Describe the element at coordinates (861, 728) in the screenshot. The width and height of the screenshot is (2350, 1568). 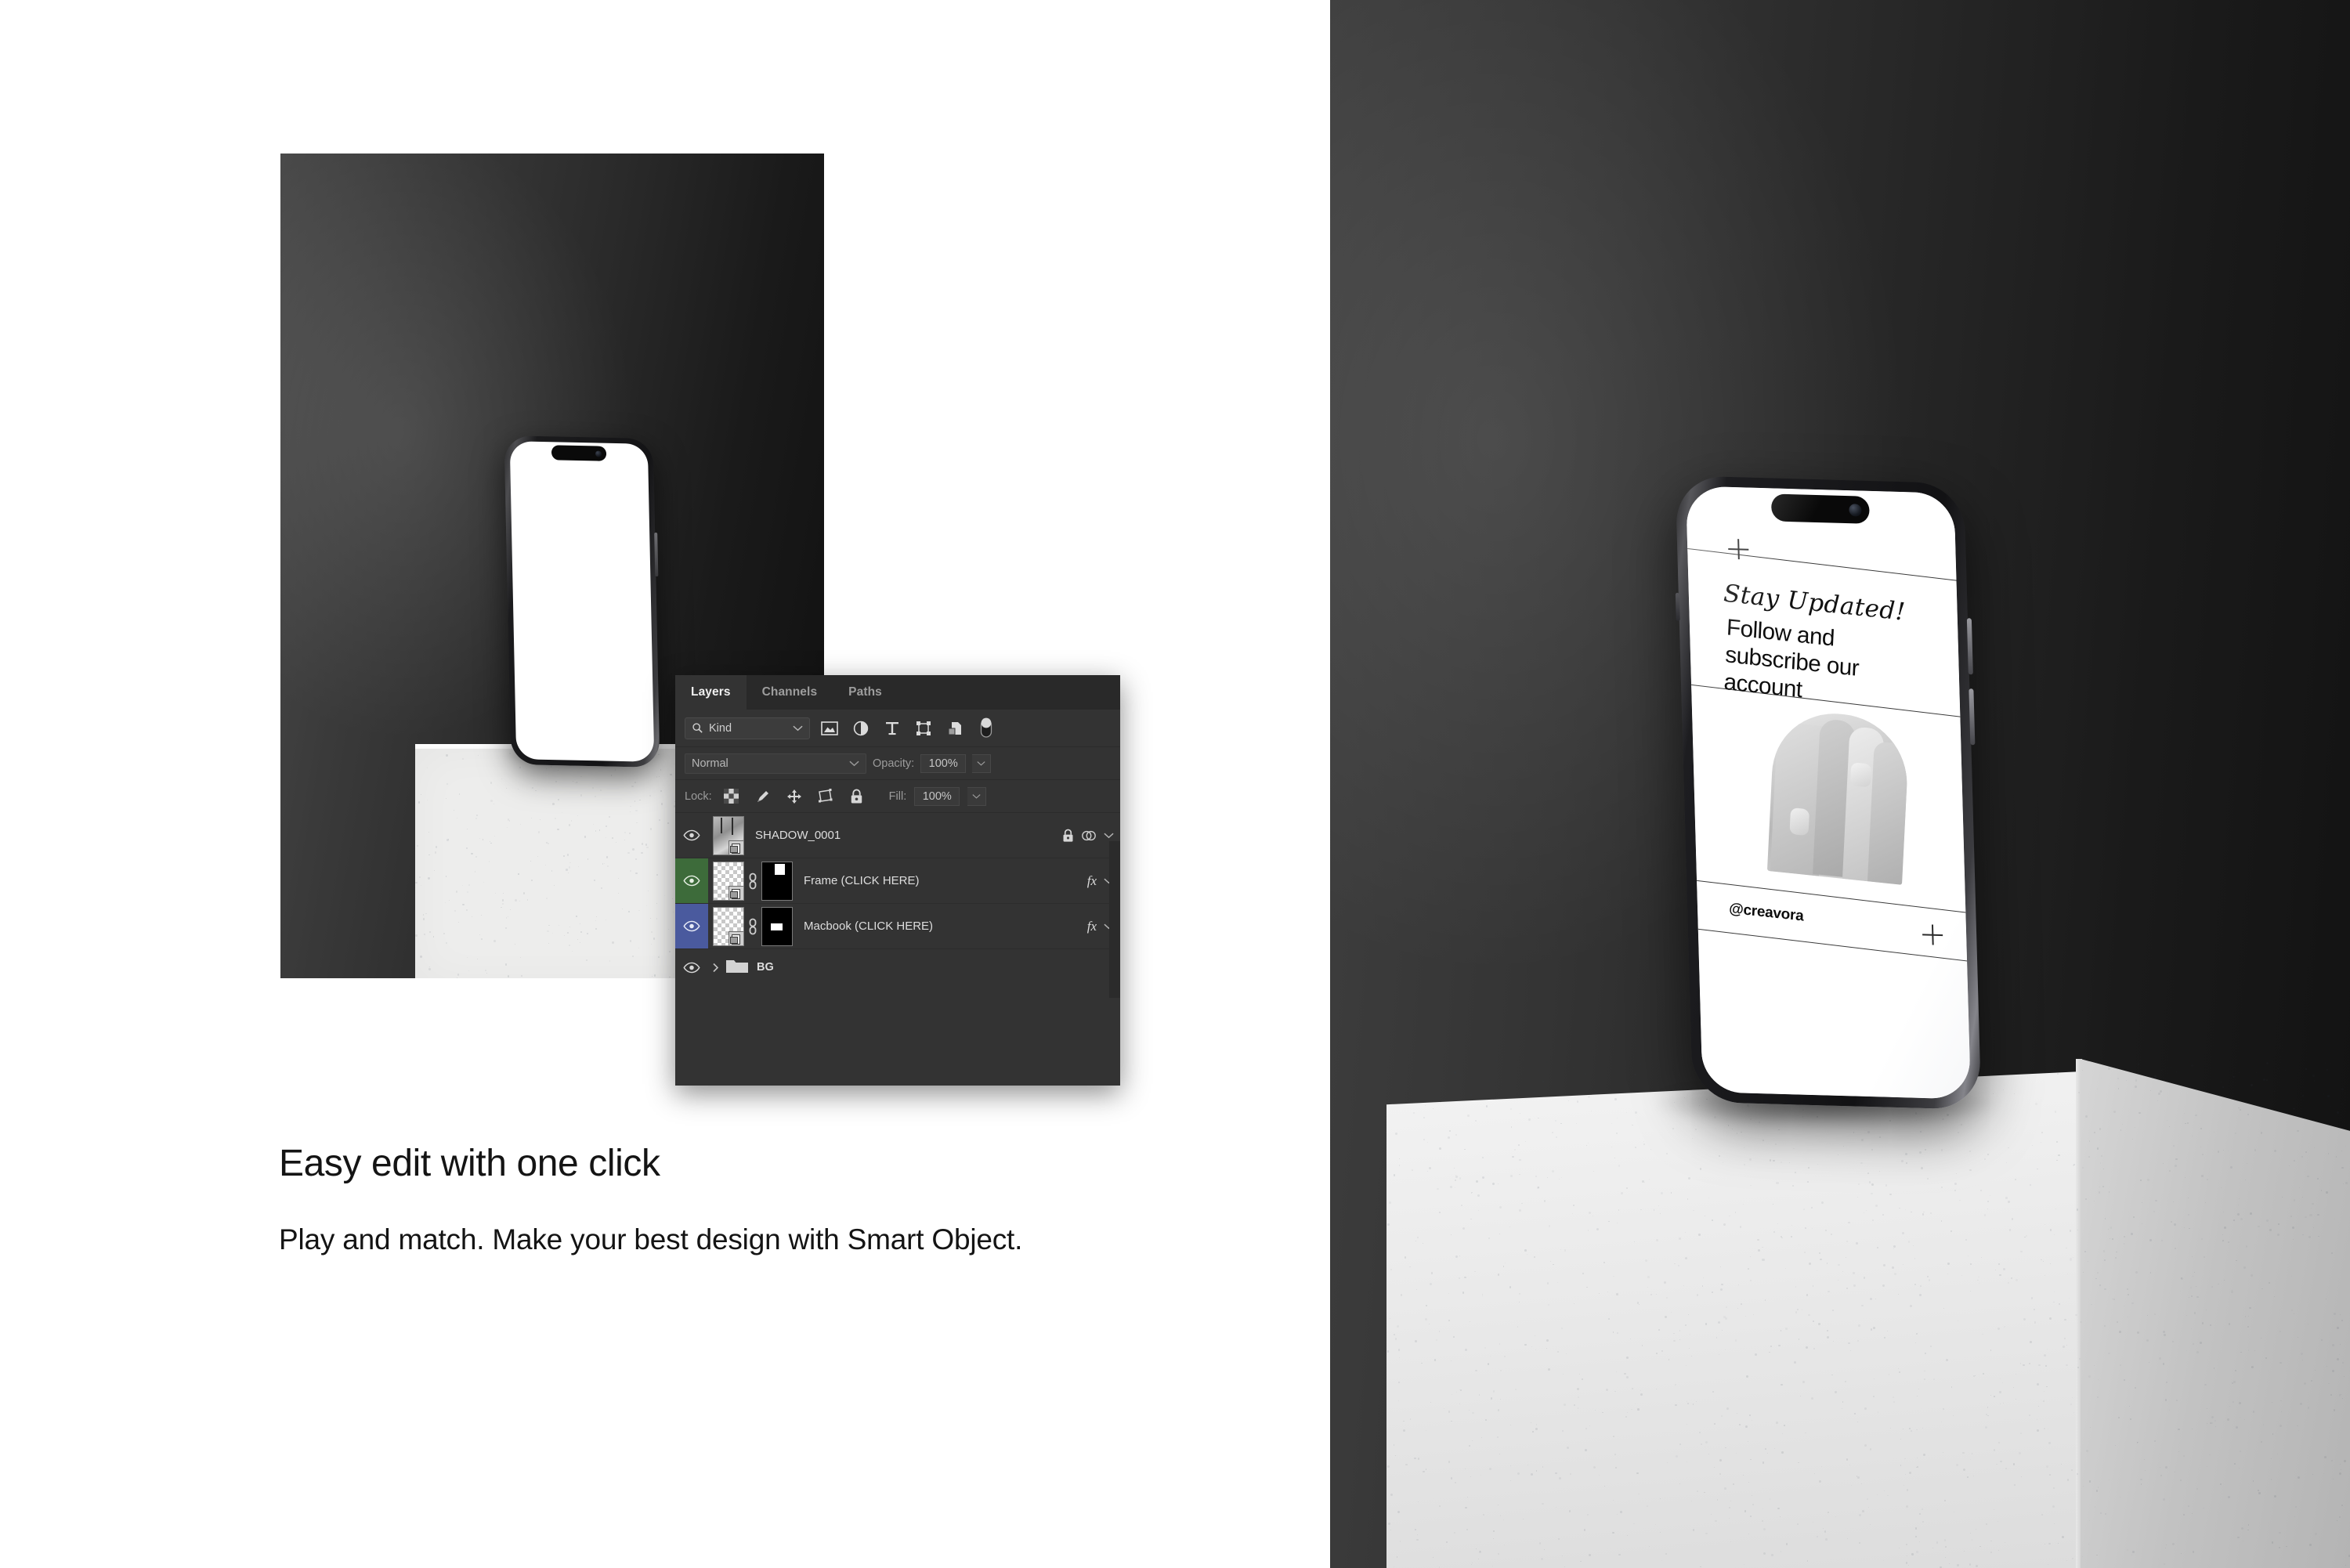
I see `adjustment-layer-filter-icon` at that location.